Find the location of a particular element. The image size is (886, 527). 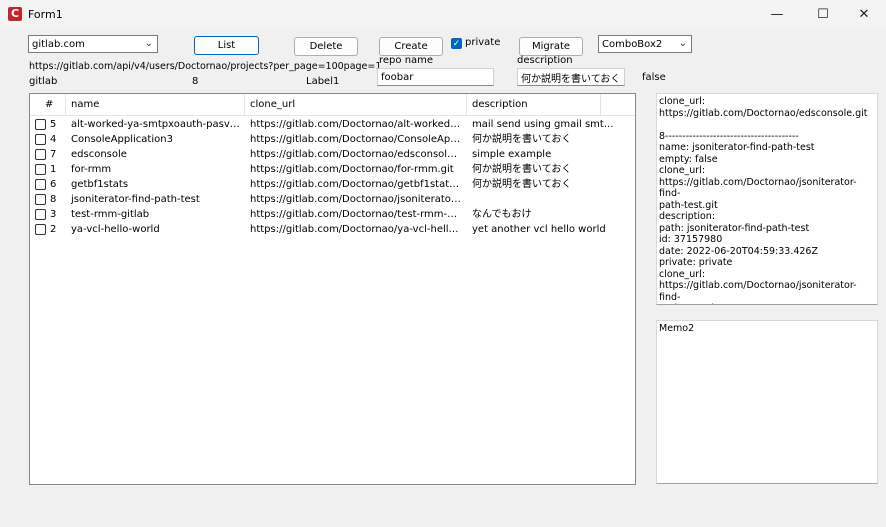

grid-header: # name clone_url description is located at coordinates (332, 105).